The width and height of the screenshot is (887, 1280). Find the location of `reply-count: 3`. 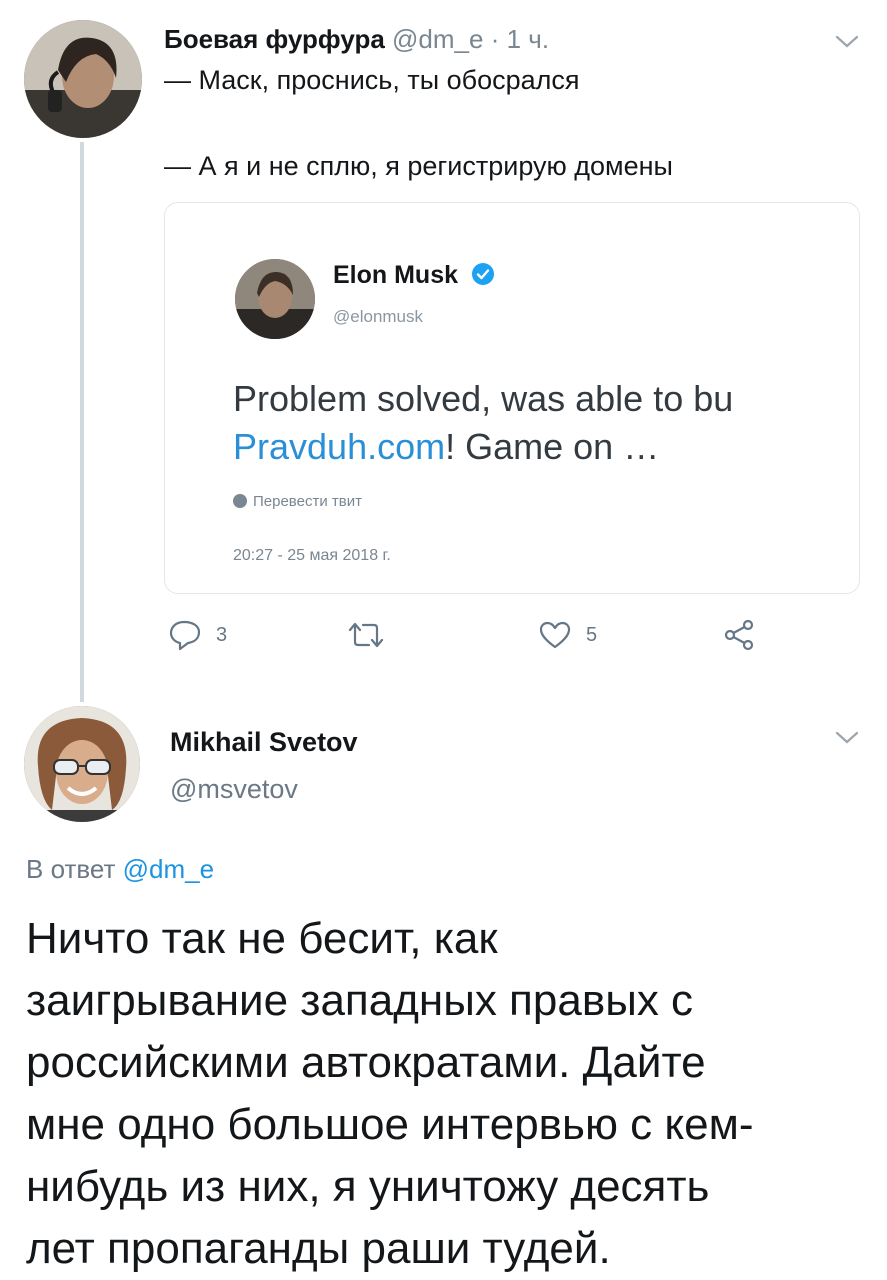

reply-count: 3 is located at coordinates (222, 634).